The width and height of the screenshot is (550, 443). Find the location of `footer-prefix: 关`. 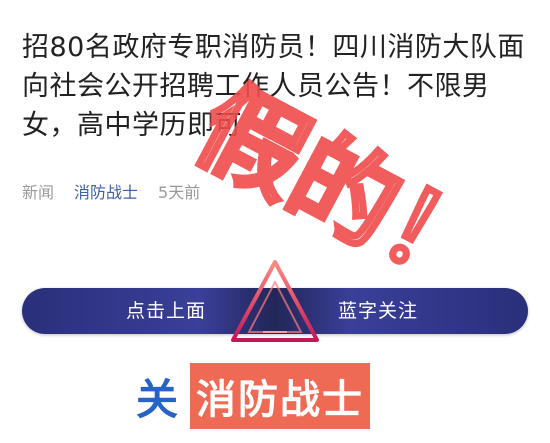

footer-prefix: 关 is located at coordinates (157, 399).